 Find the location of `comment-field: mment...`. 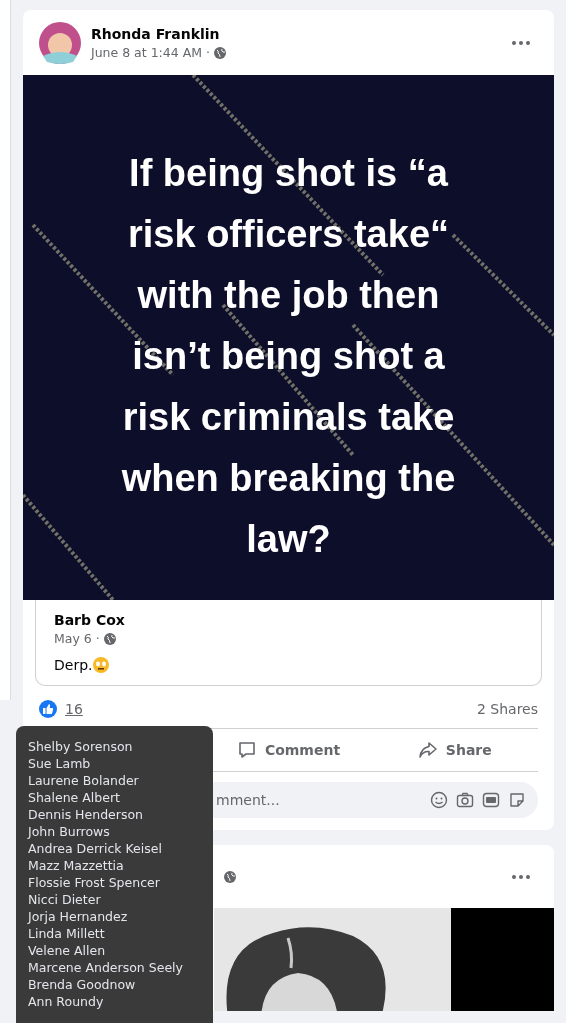

comment-field: mment... is located at coordinates (319, 800).